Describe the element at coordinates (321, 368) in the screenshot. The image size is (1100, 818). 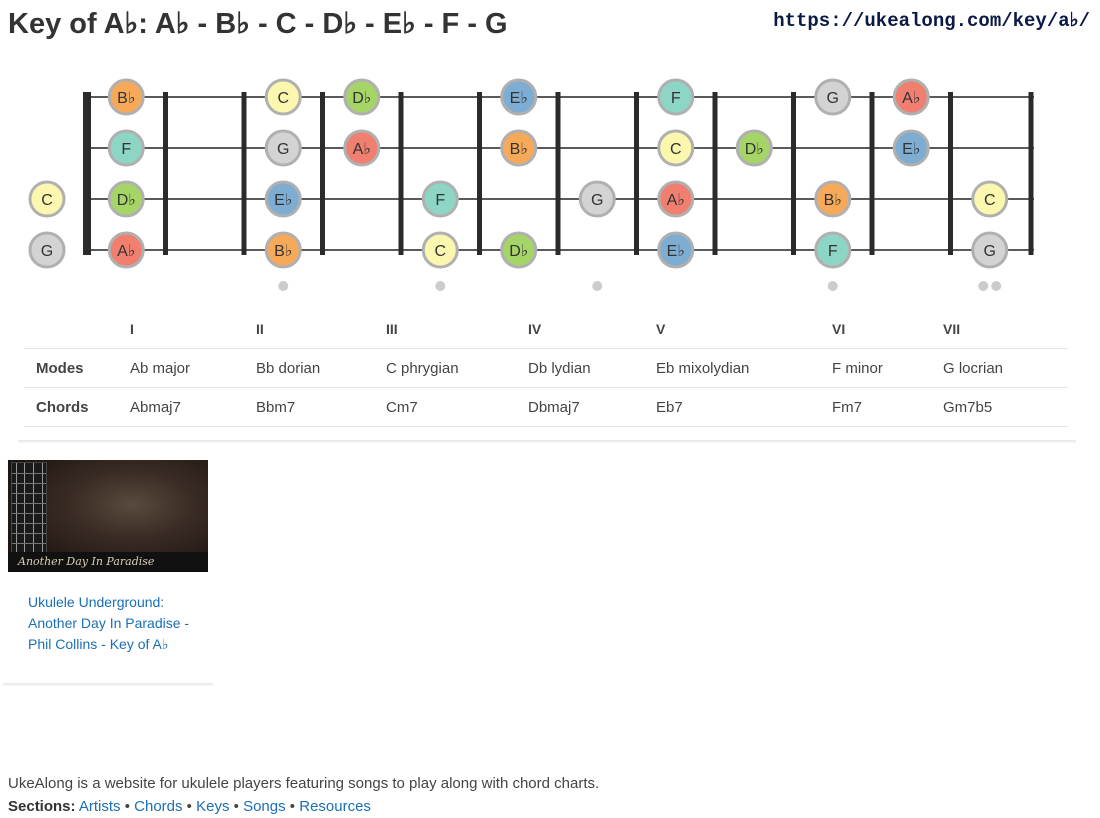
I see `mode-cell: Bb dorian` at that location.